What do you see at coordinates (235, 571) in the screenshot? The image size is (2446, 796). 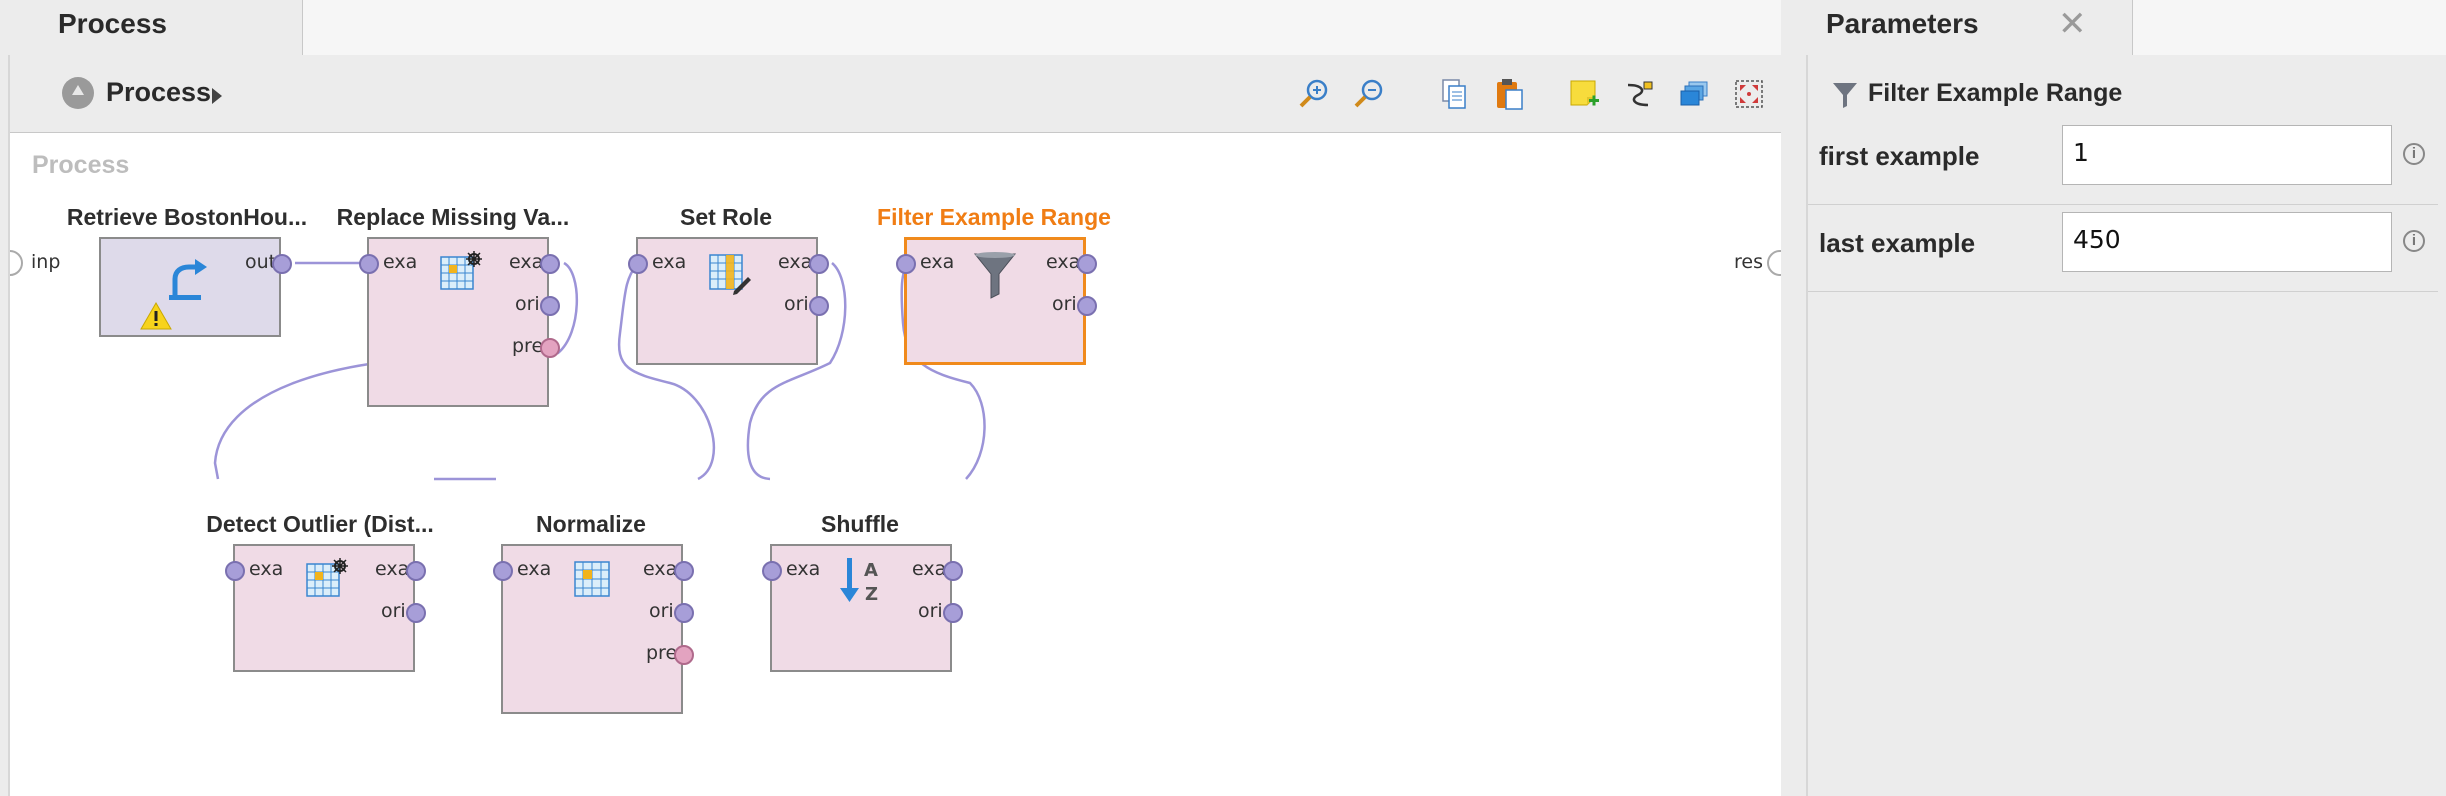 I see `port-outlier-in-exa` at bounding box center [235, 571].